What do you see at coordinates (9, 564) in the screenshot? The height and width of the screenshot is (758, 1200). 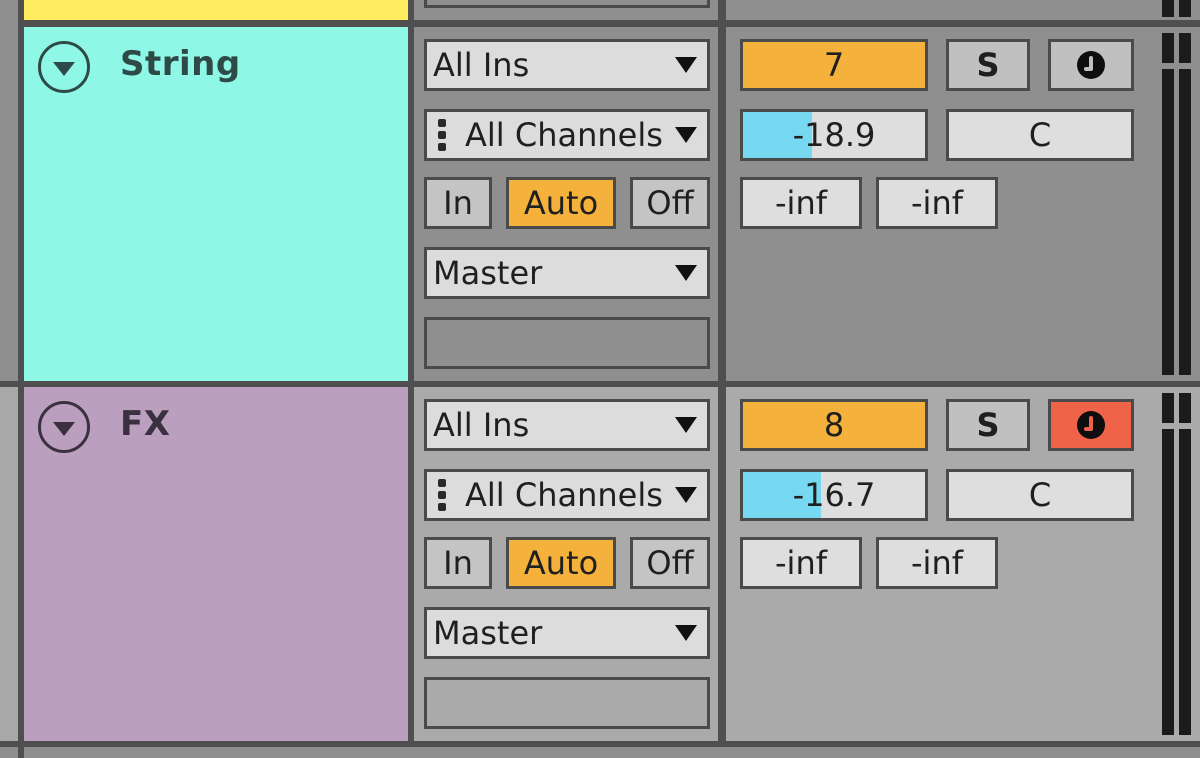 I see `left-gutter-selected` at bounding box center [9, 564].